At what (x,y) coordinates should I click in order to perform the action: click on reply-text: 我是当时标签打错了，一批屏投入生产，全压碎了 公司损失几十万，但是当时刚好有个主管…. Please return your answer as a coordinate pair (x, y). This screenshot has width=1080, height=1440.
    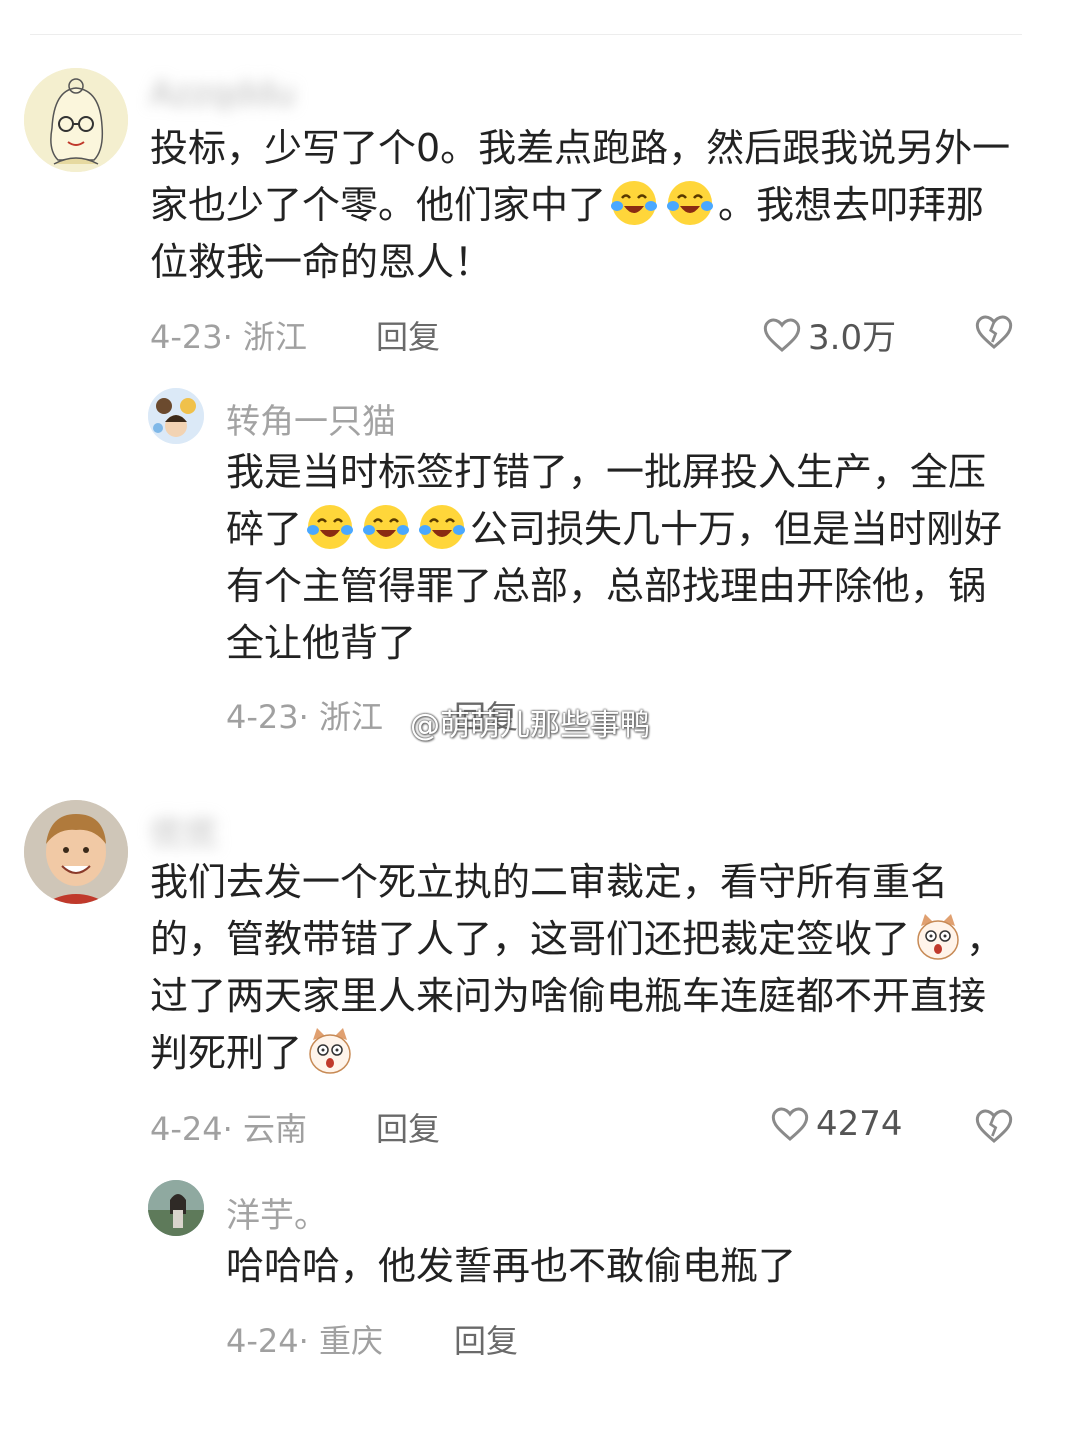
    Looking at the image, I should click on (621, 558).